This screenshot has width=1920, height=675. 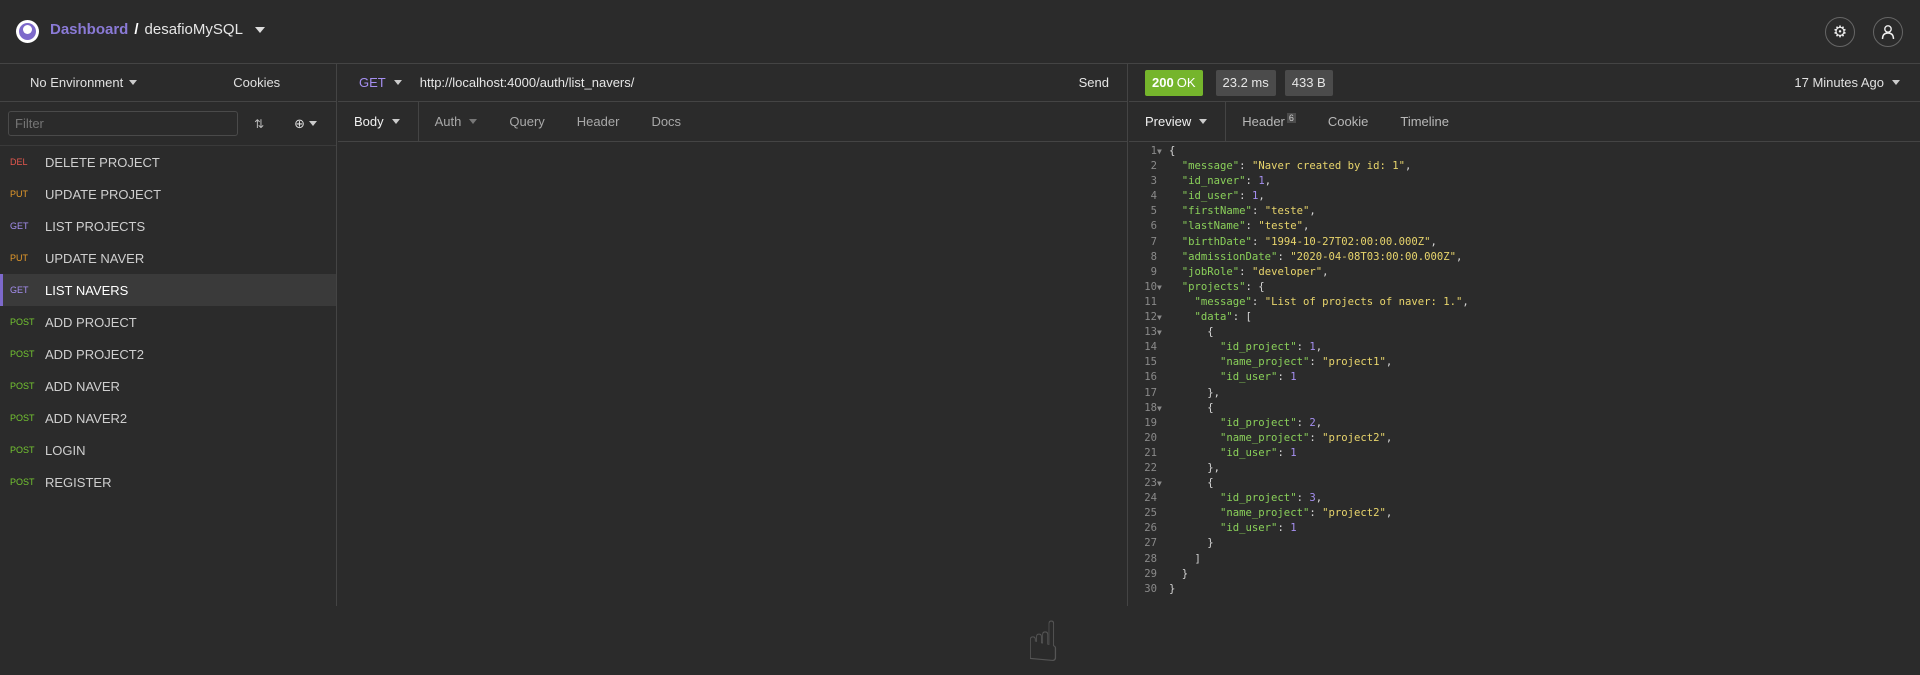 I want to click on request-item: POST ADD NAVER2, so click(x=168, y=418).